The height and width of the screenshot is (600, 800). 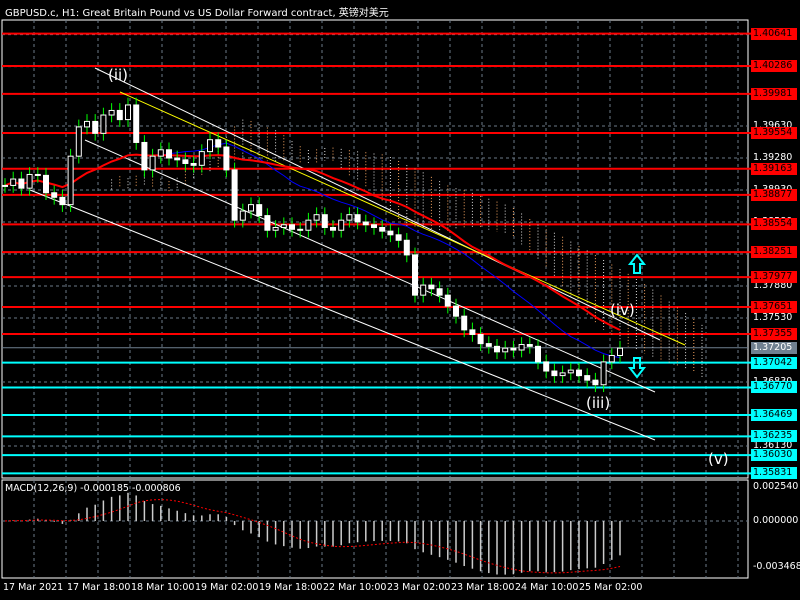 I want to click on resistance-price-label: 1.40641, so click(x=774, y=33).